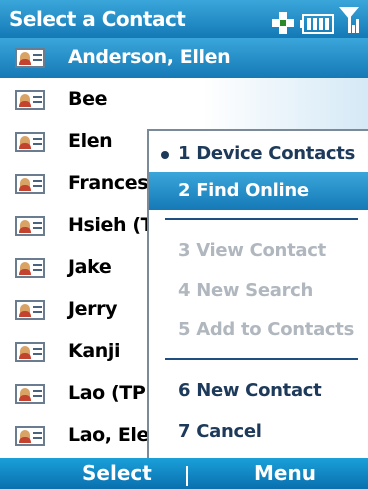 This screenshot has width=368, height=489. I want to click on menu-item-new-search: 4 New Search, so click(258, 291).